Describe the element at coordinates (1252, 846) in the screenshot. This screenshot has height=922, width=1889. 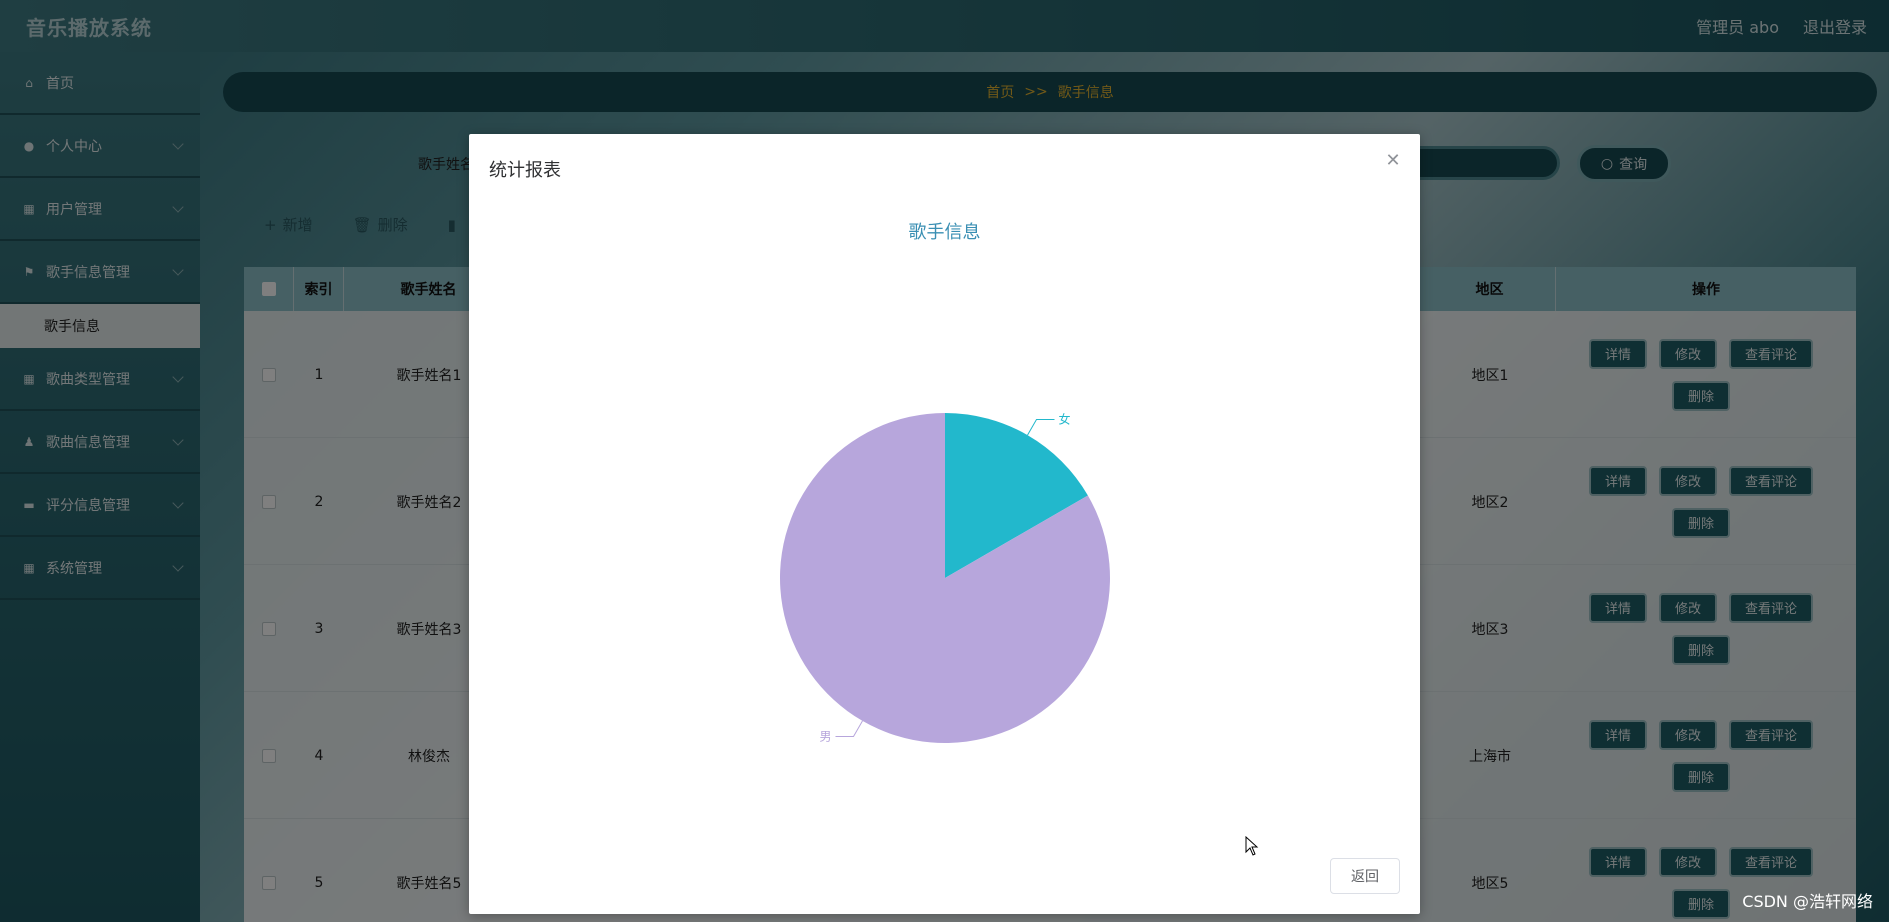
I see `mouse-cursor-icon` at that location.